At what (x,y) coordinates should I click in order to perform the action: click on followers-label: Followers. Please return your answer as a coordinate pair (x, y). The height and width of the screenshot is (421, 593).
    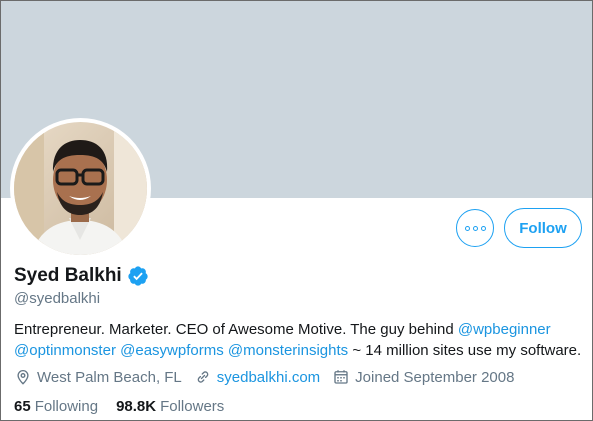
    Looking at the image, I should click on (192, 406).